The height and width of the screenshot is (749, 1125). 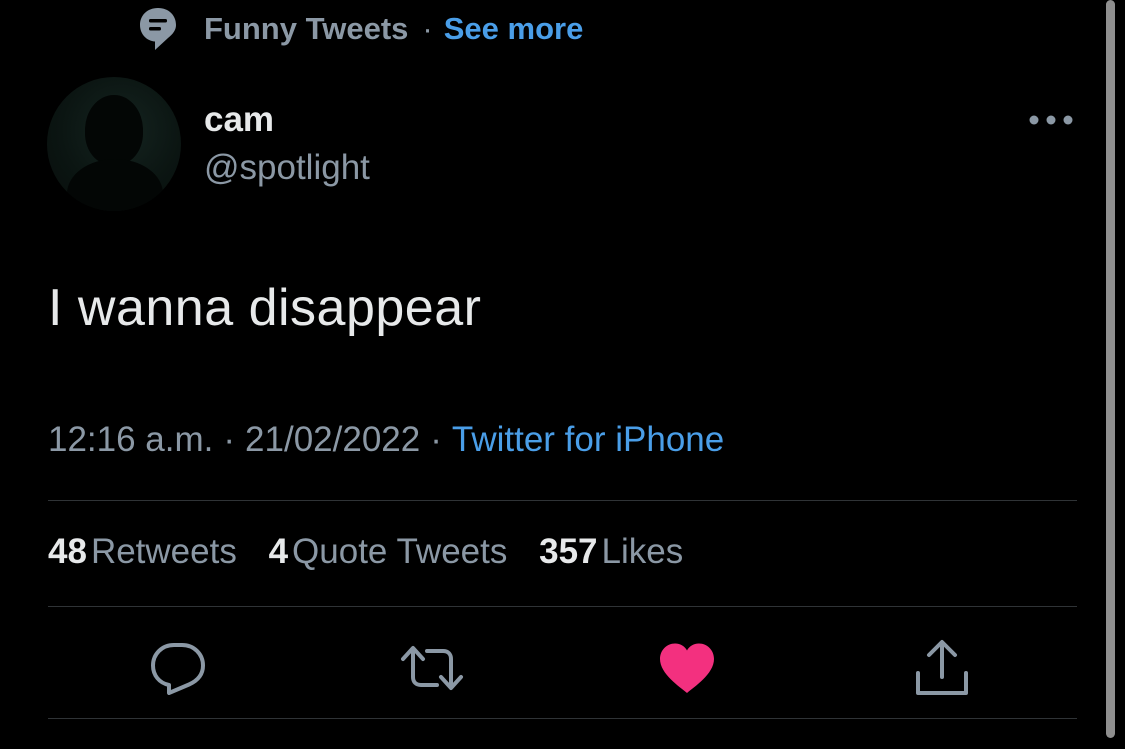 I want to click on see-more-link: See more, so click(x=514, y=29).